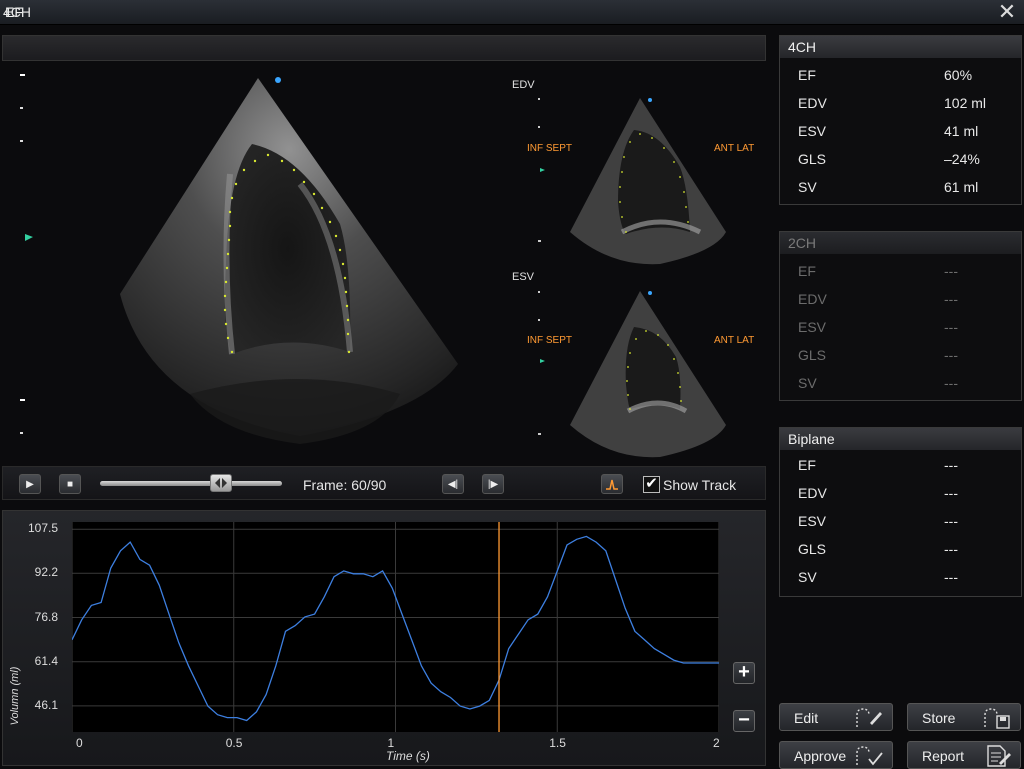 The width and height of the screenshot is (1024, 769). I want to click on minus-icon: −, so click(744, 720).